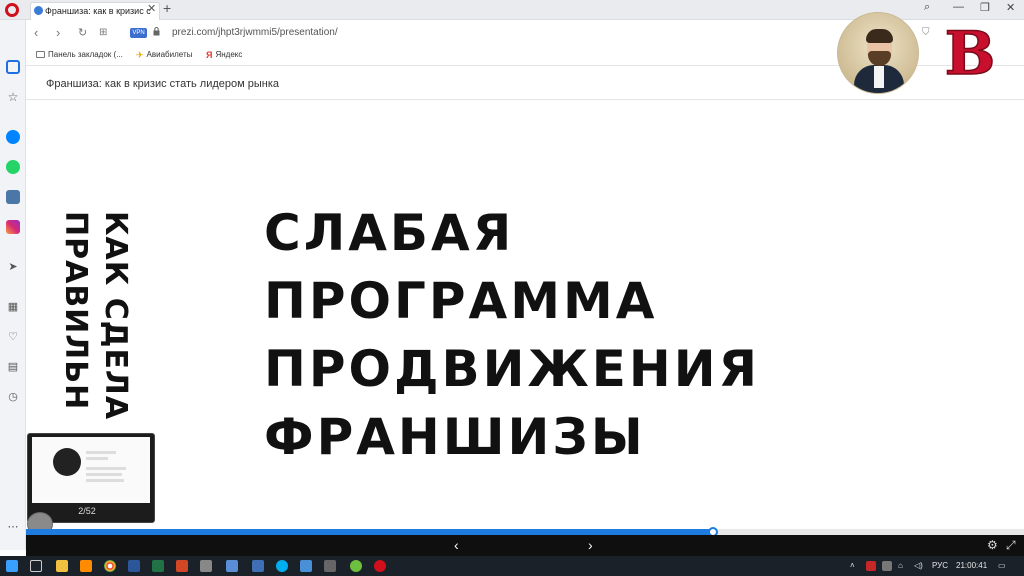  What do you see at coordinates (918, 565) in the screenshot?
I see `volume-icon: ◁)` at bounding box center [918, 565].